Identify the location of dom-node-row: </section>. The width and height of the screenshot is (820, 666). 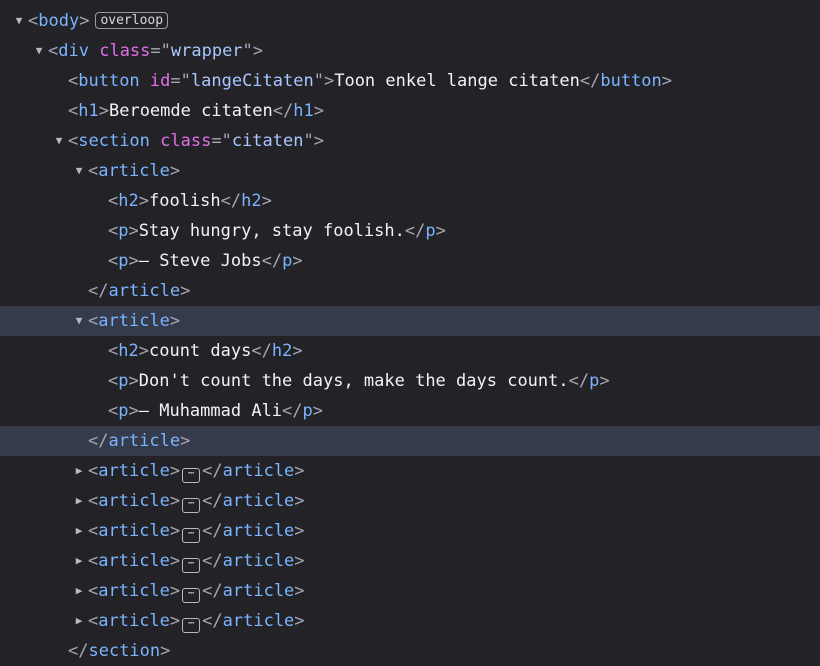
(410, 651).